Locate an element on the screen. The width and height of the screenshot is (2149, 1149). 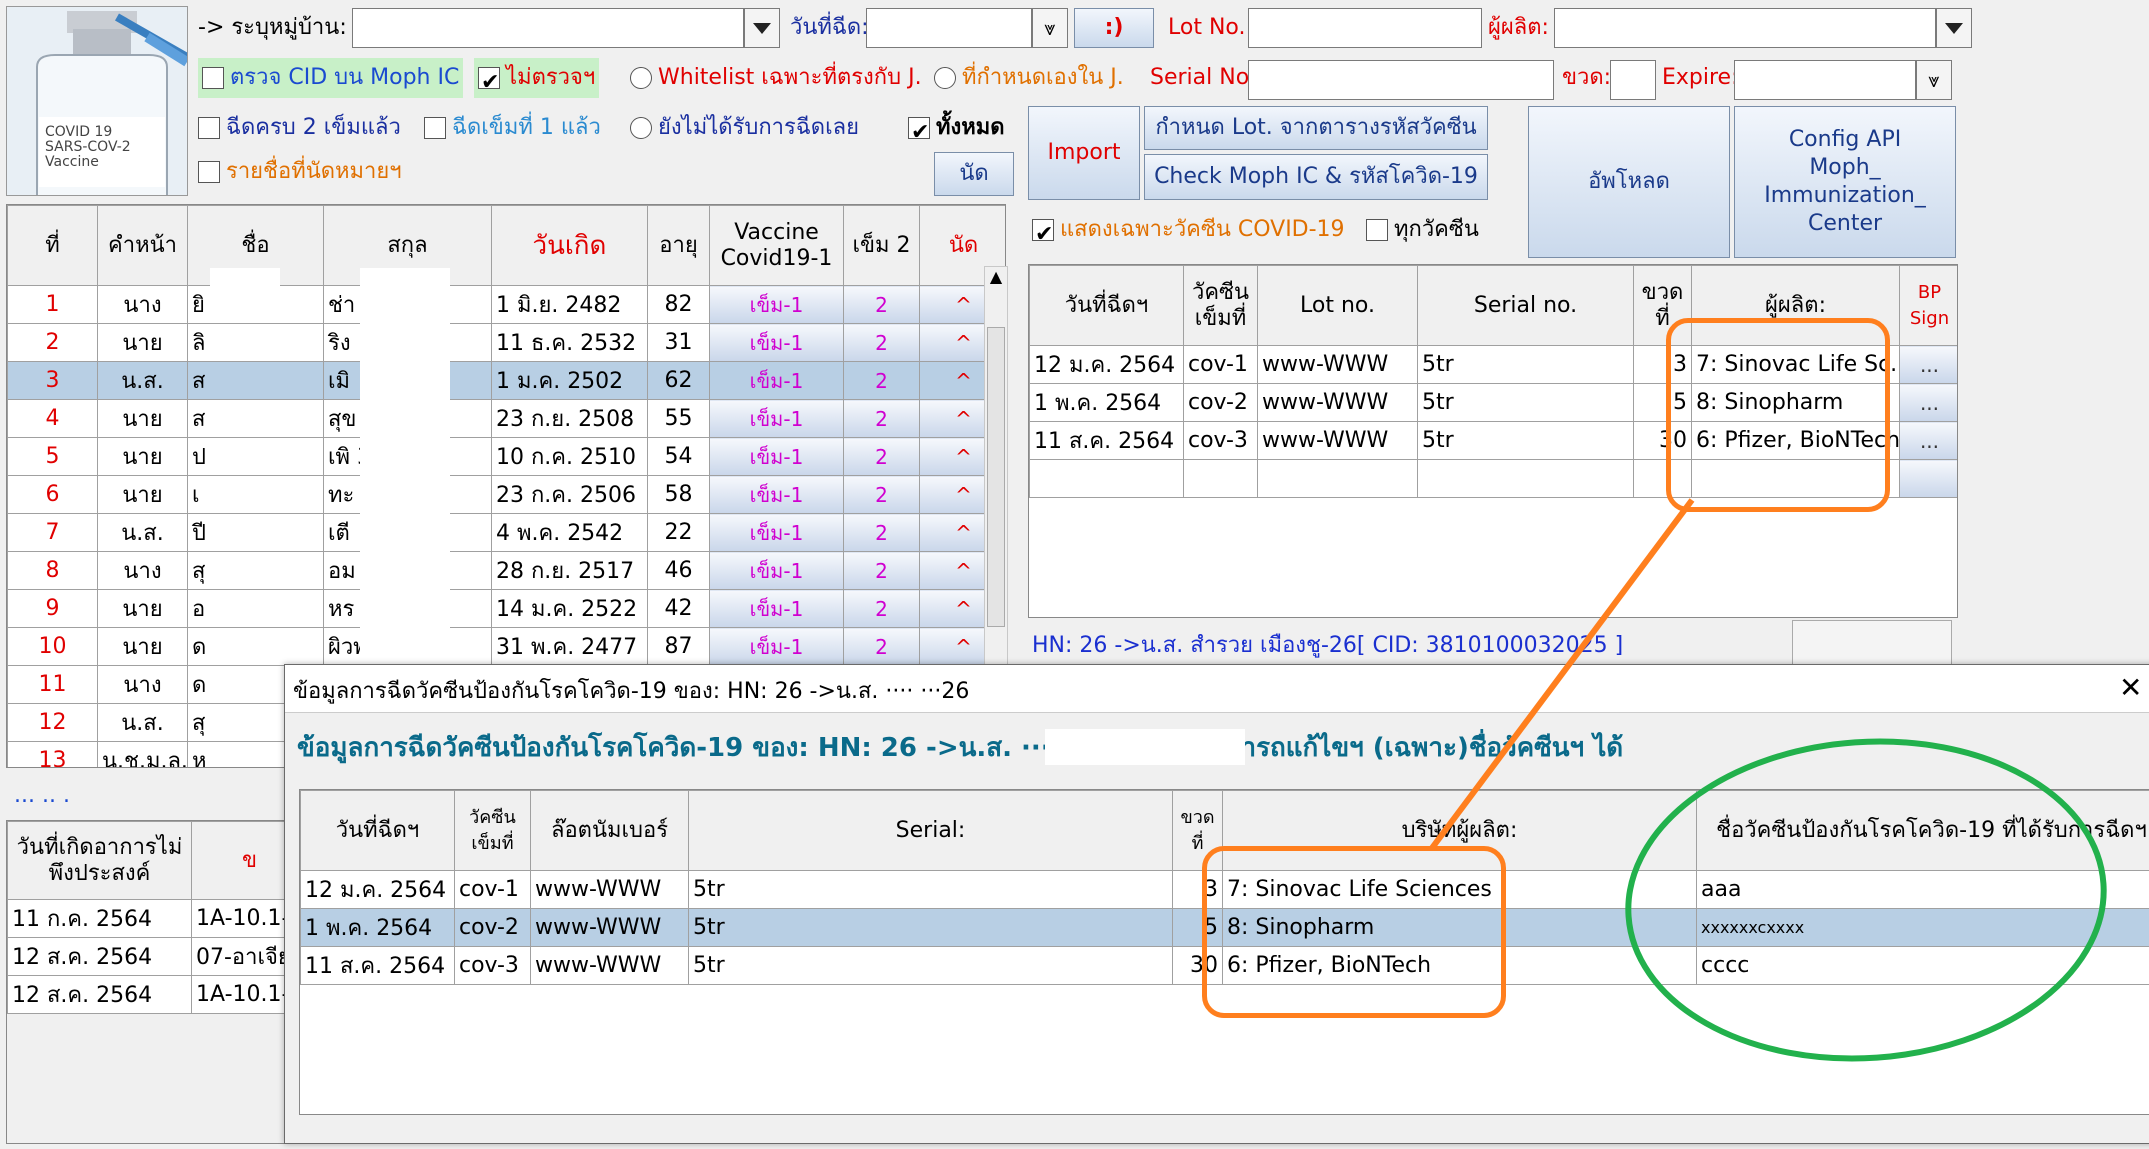
annotation-arrow-line is located at coordinates (1562, 674).